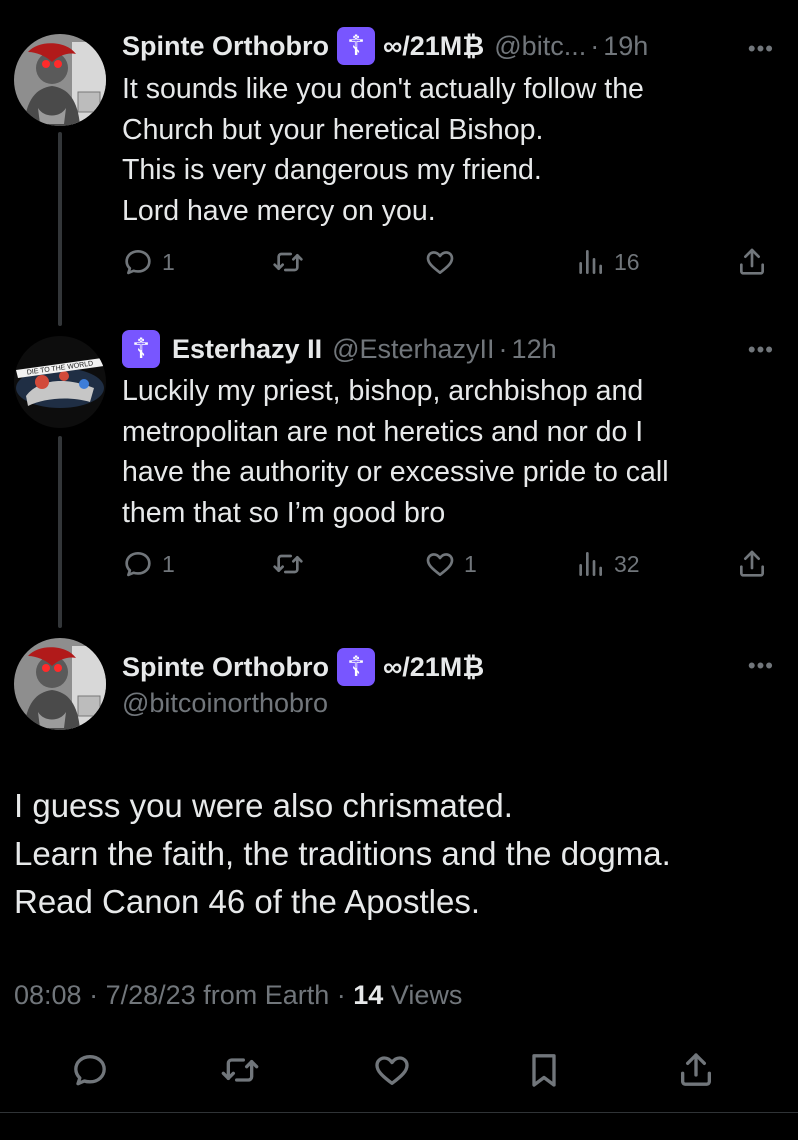 The width and height of the screenshot is (798, 1140). What do you see at coordinates (607, 262) in the screenshot?
I see `views-button: 16` at bounding box center [607, 262].